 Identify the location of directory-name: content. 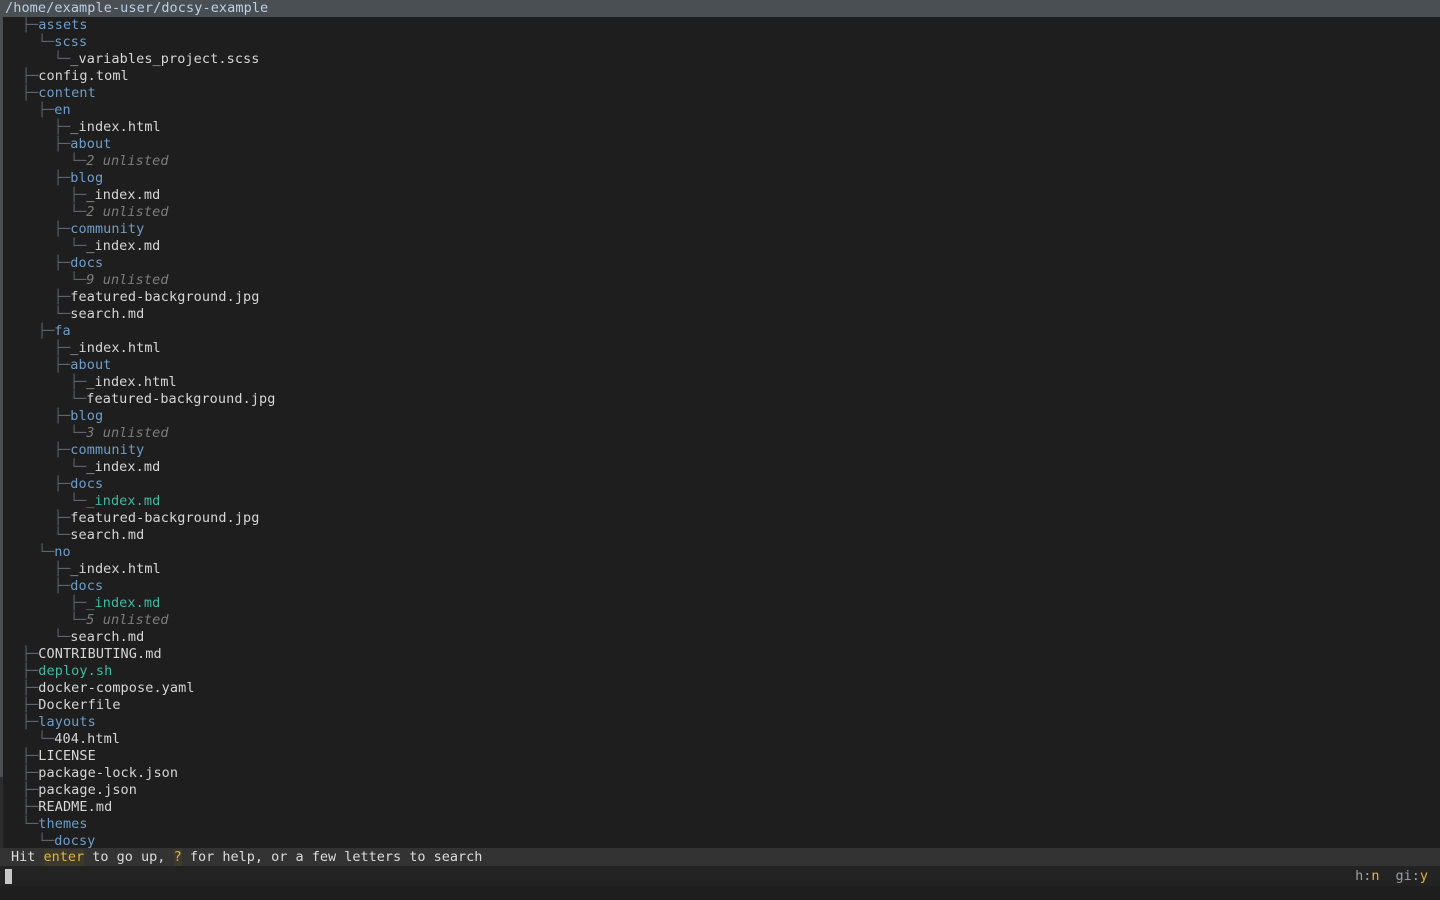
(67, 93).